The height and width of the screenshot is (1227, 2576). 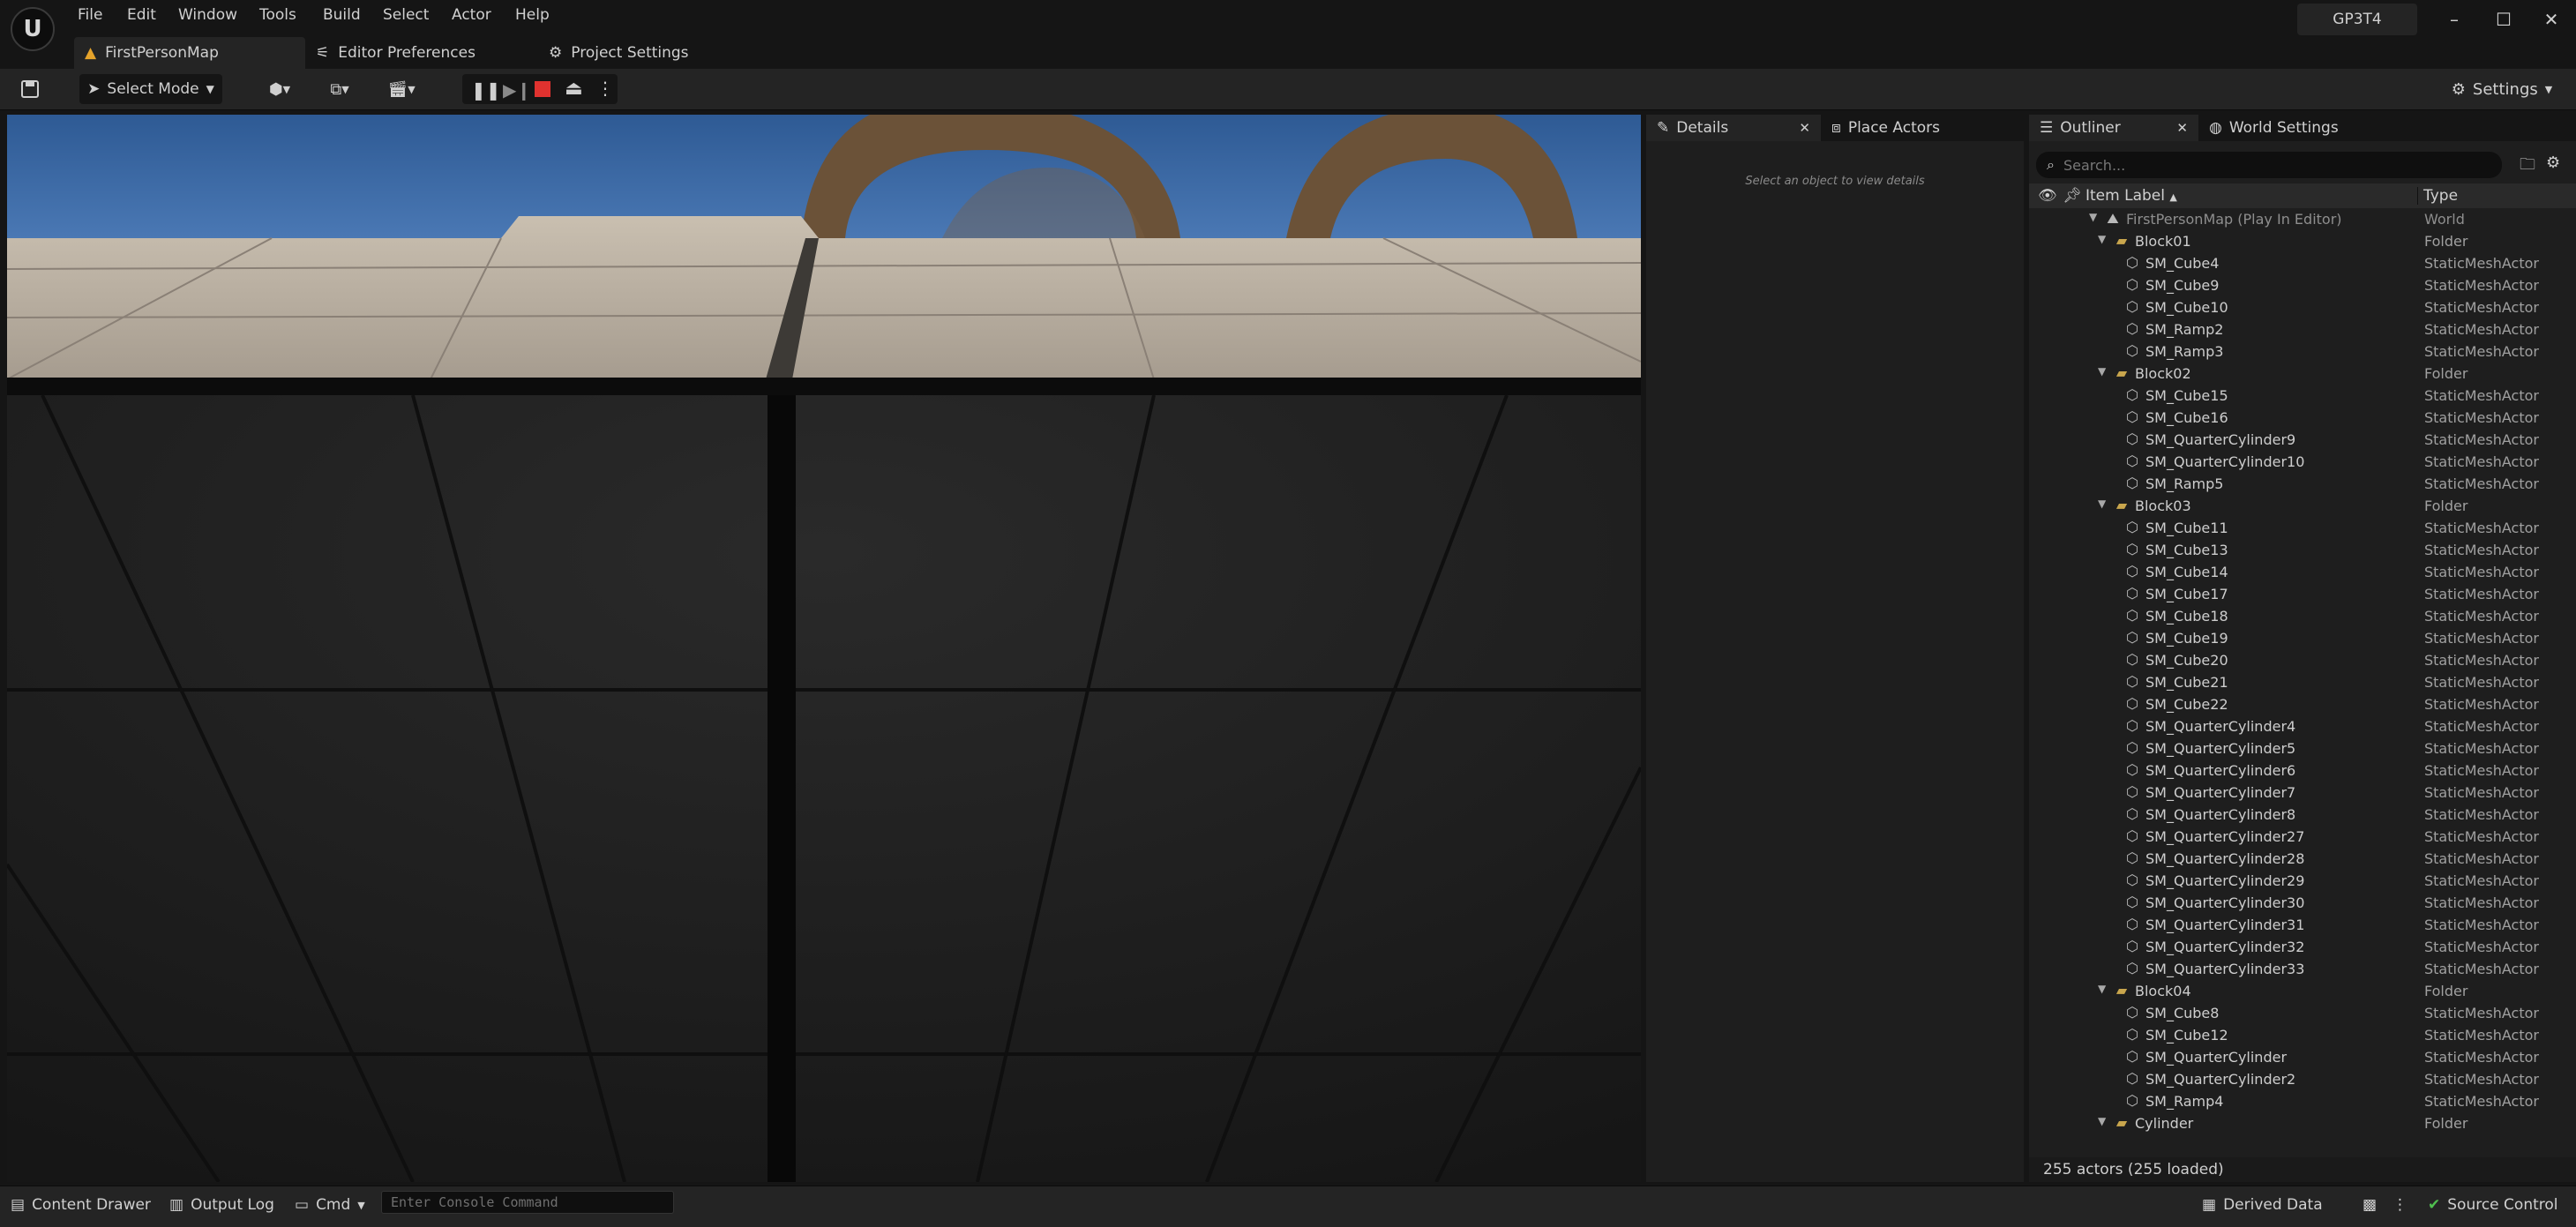 What do you see at coordinates (528, 1202) in the screenshot?
I see `console-command-input: Enter Console Command` at bounding box center [528, 1202].